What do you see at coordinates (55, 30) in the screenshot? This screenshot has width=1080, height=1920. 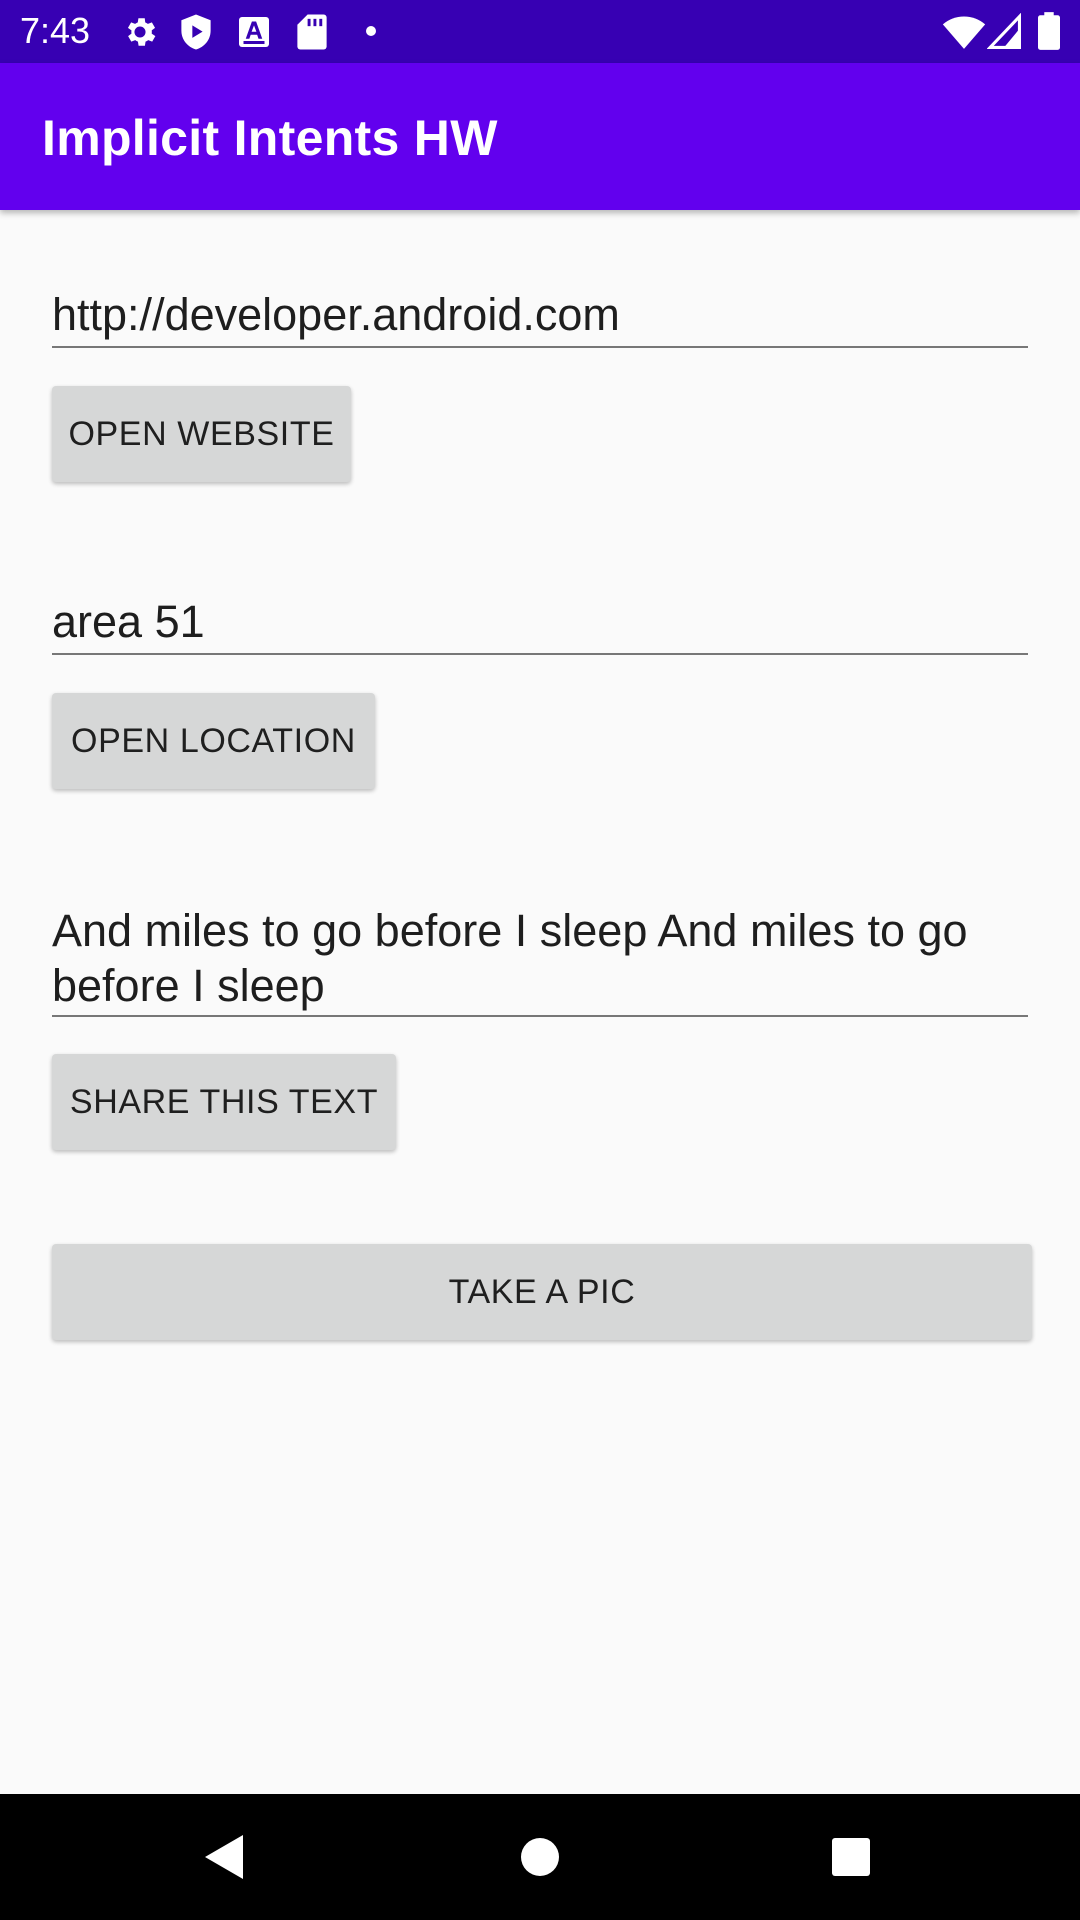 I see `status-time: 7:43` at bounding box center [55, 30].